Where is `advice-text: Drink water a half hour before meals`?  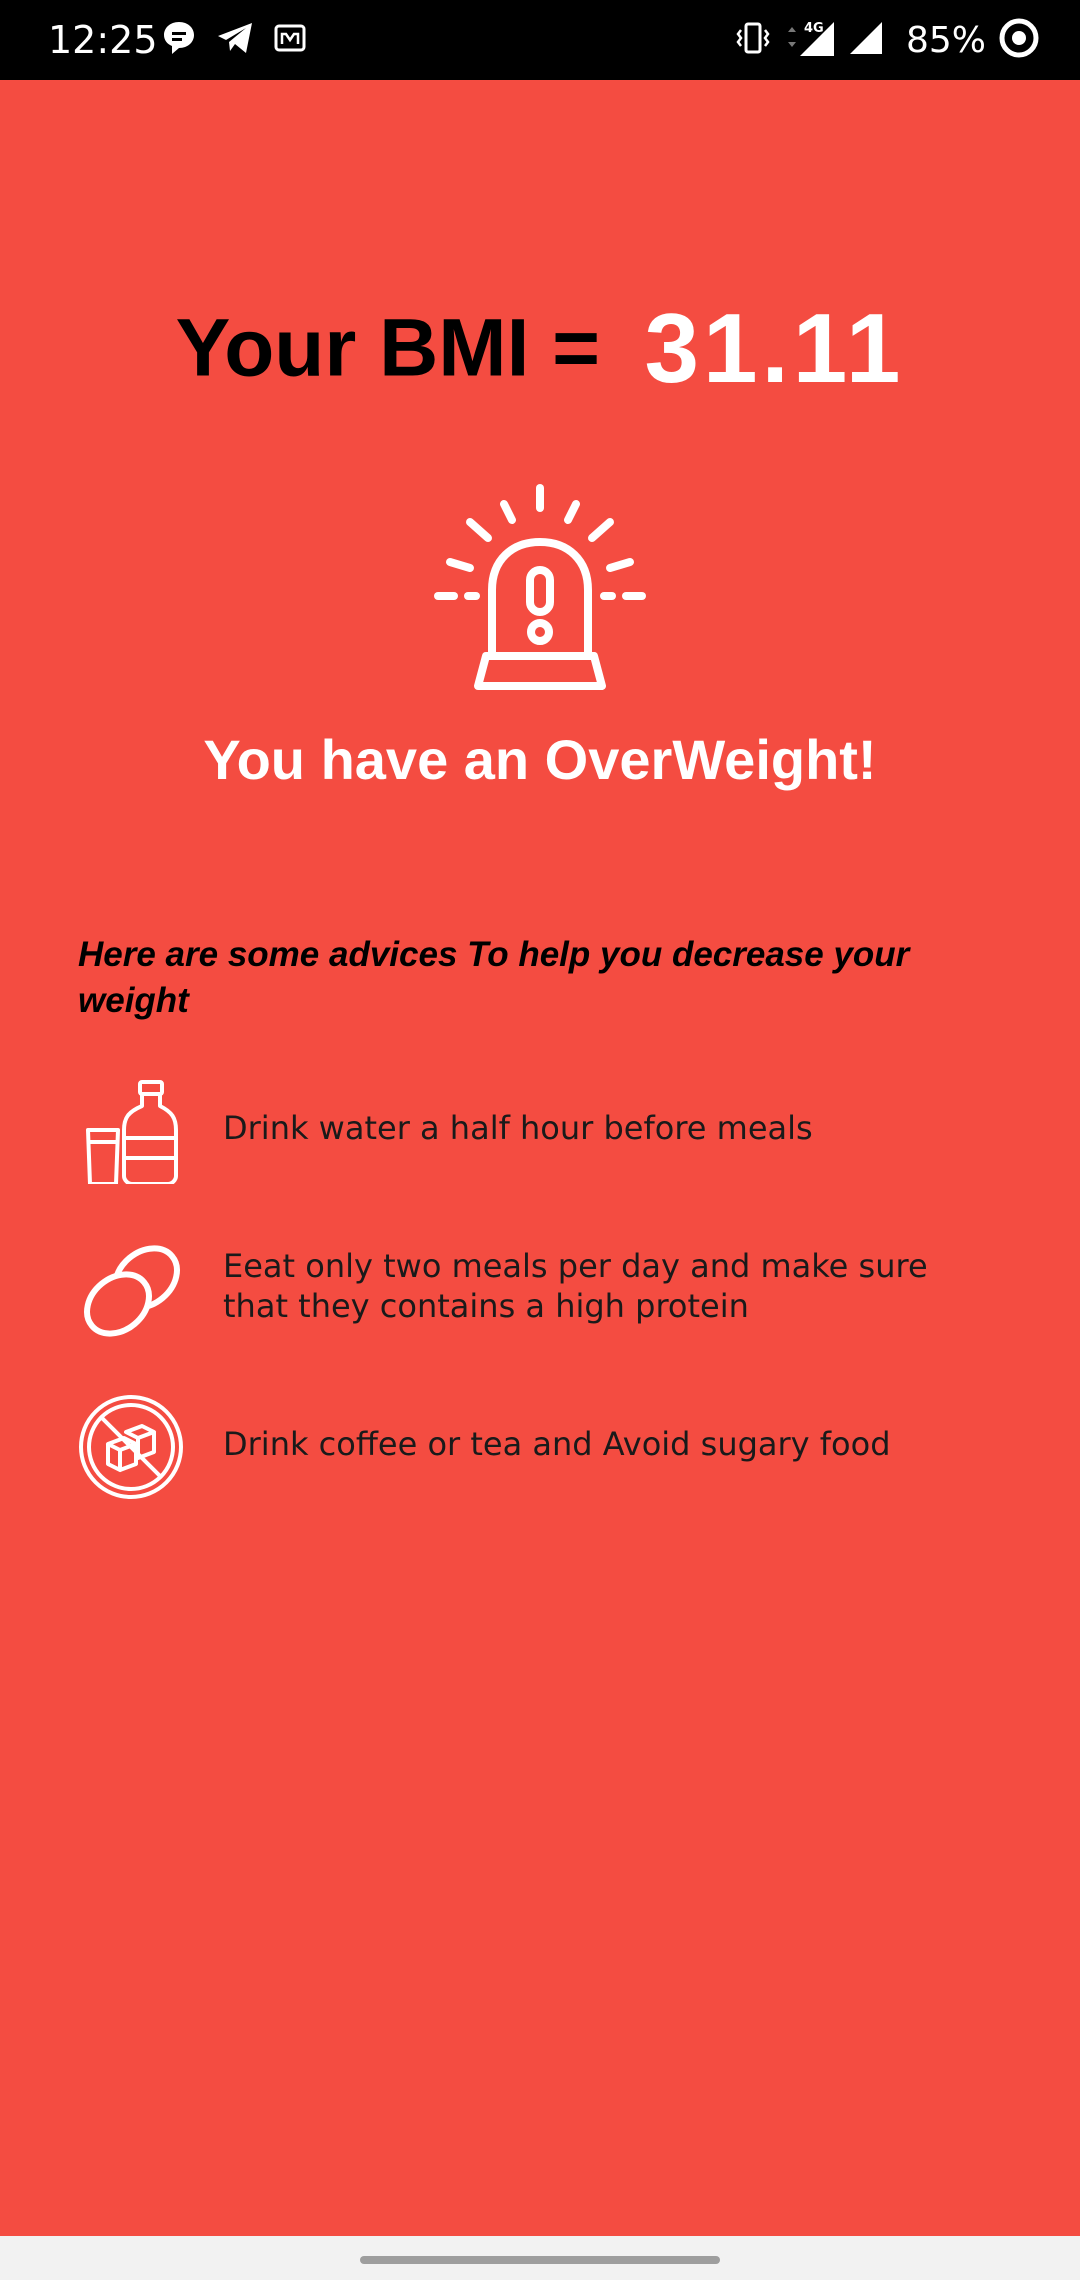
advice-text: Drink water a half hour before meals is located at coordinates (518, 1128).